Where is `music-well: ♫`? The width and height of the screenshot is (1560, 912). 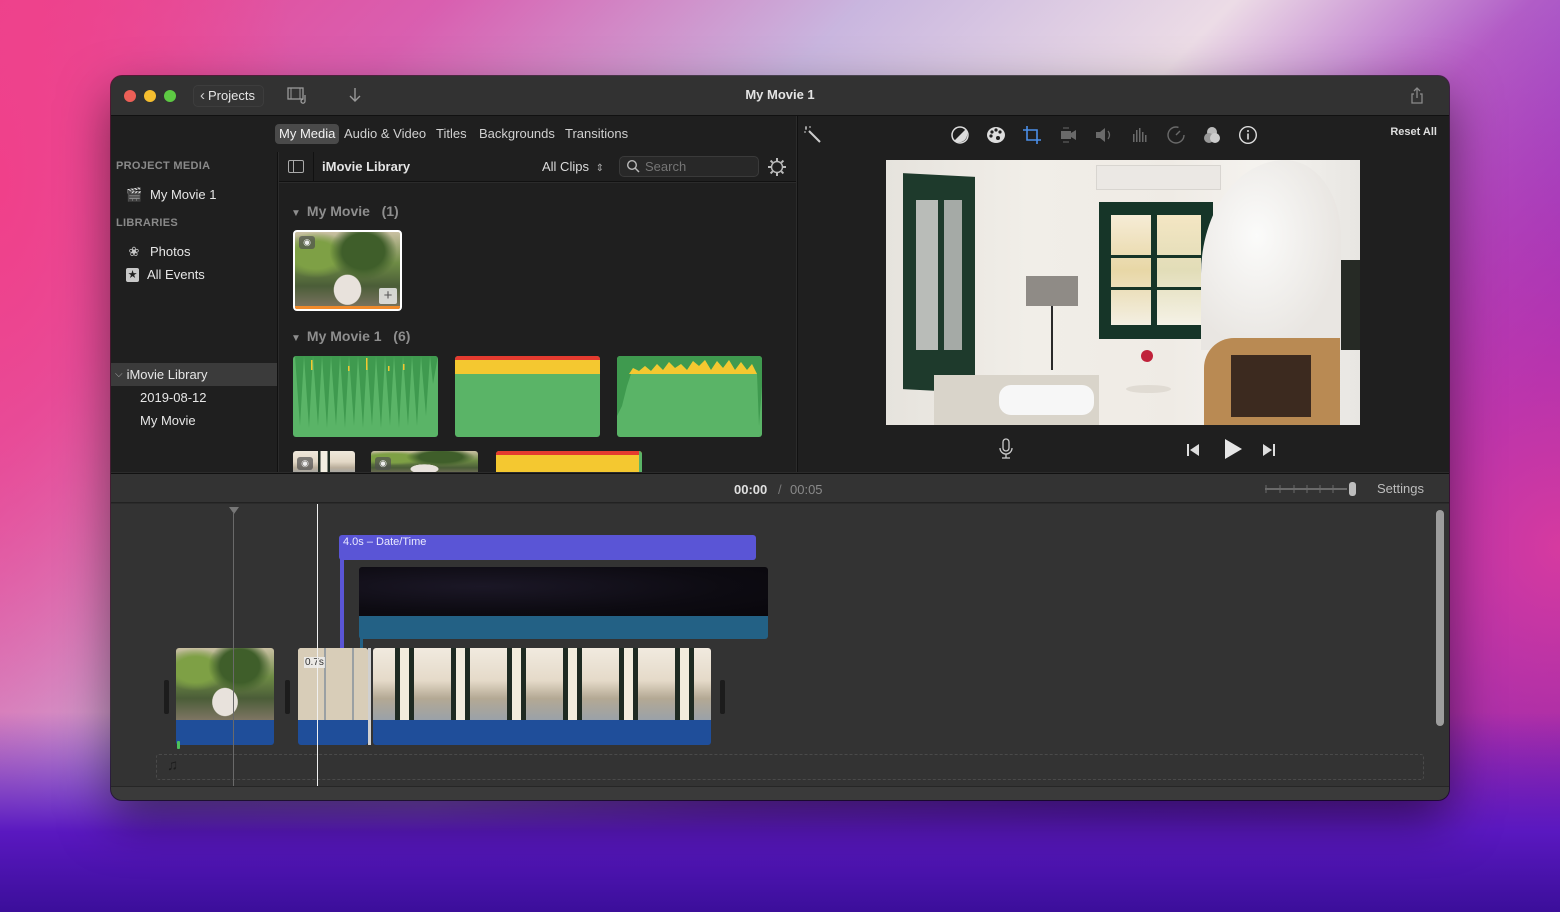 music-well: ♫ is located at coordinates (790, 767).